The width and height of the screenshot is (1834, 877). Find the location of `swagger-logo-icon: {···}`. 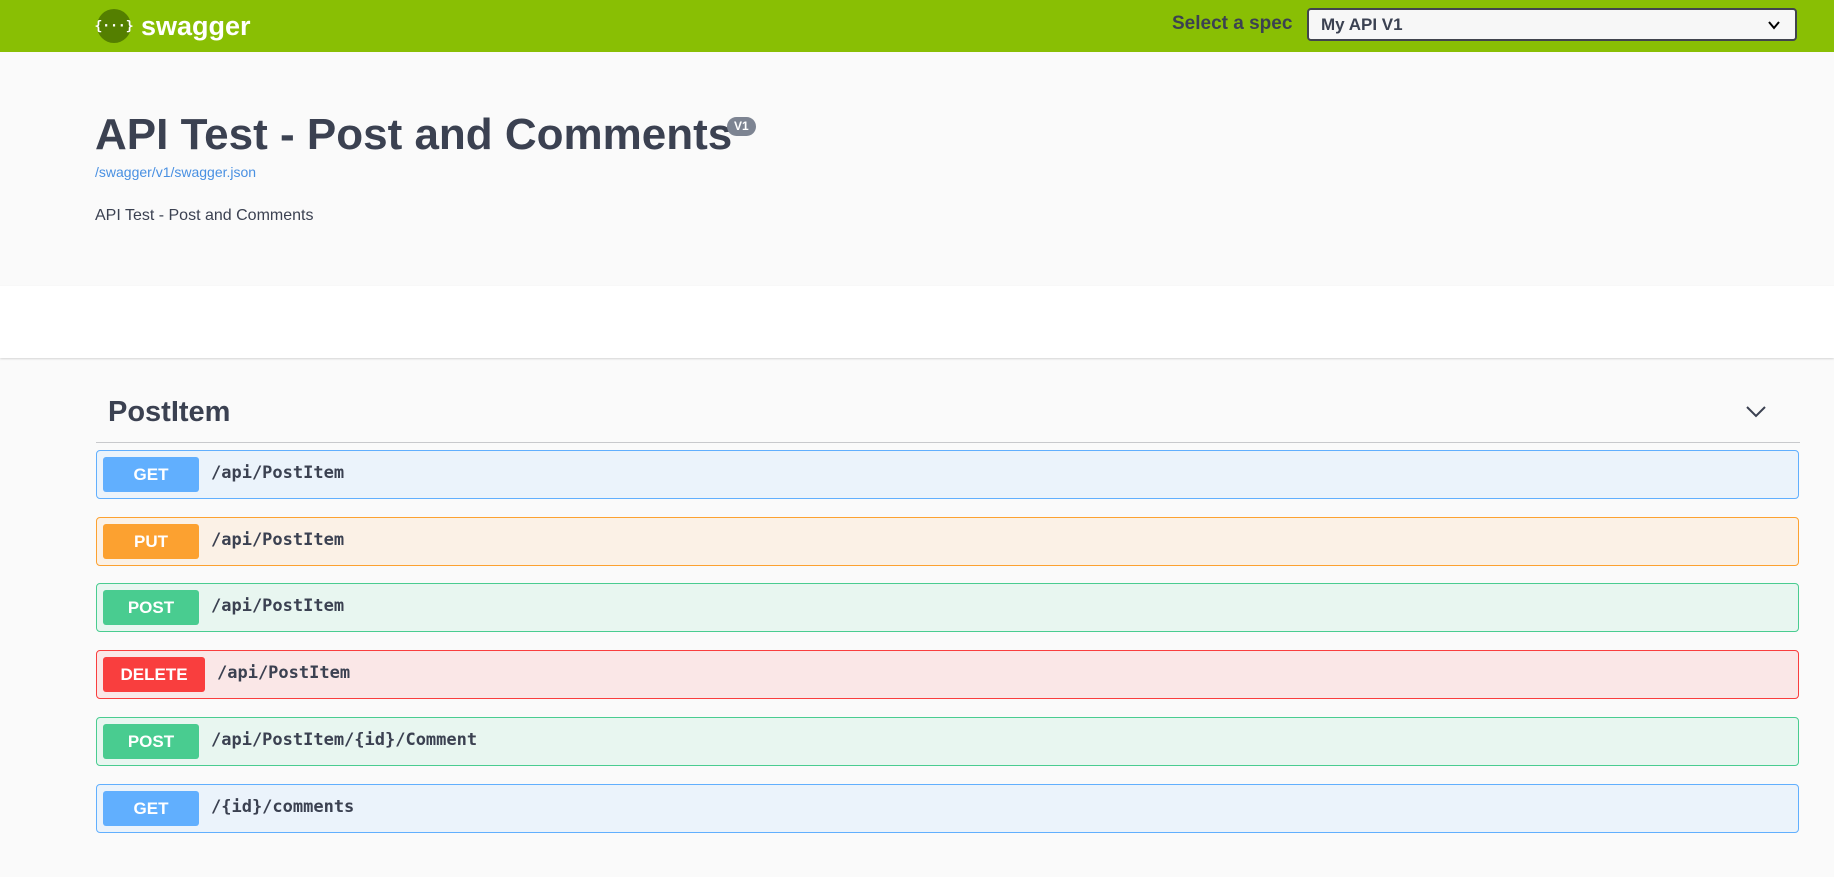

swagger-logo-icon: {···} is located at coordinates (114, 26).